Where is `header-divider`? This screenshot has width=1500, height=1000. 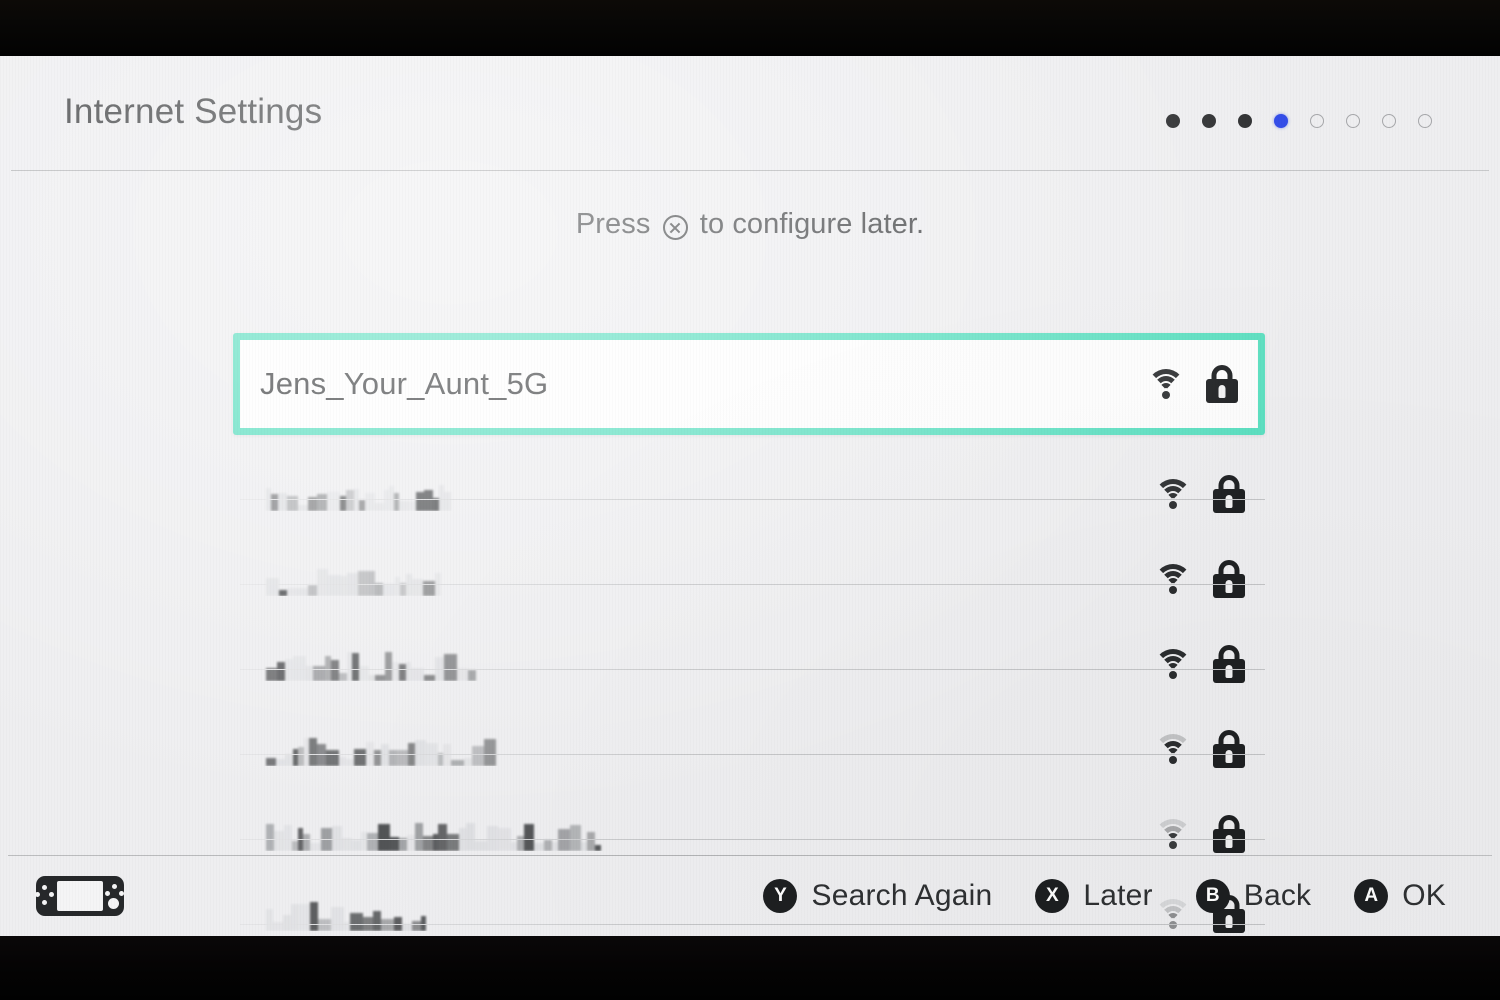 header-divider is located at coordinates (750, 170).